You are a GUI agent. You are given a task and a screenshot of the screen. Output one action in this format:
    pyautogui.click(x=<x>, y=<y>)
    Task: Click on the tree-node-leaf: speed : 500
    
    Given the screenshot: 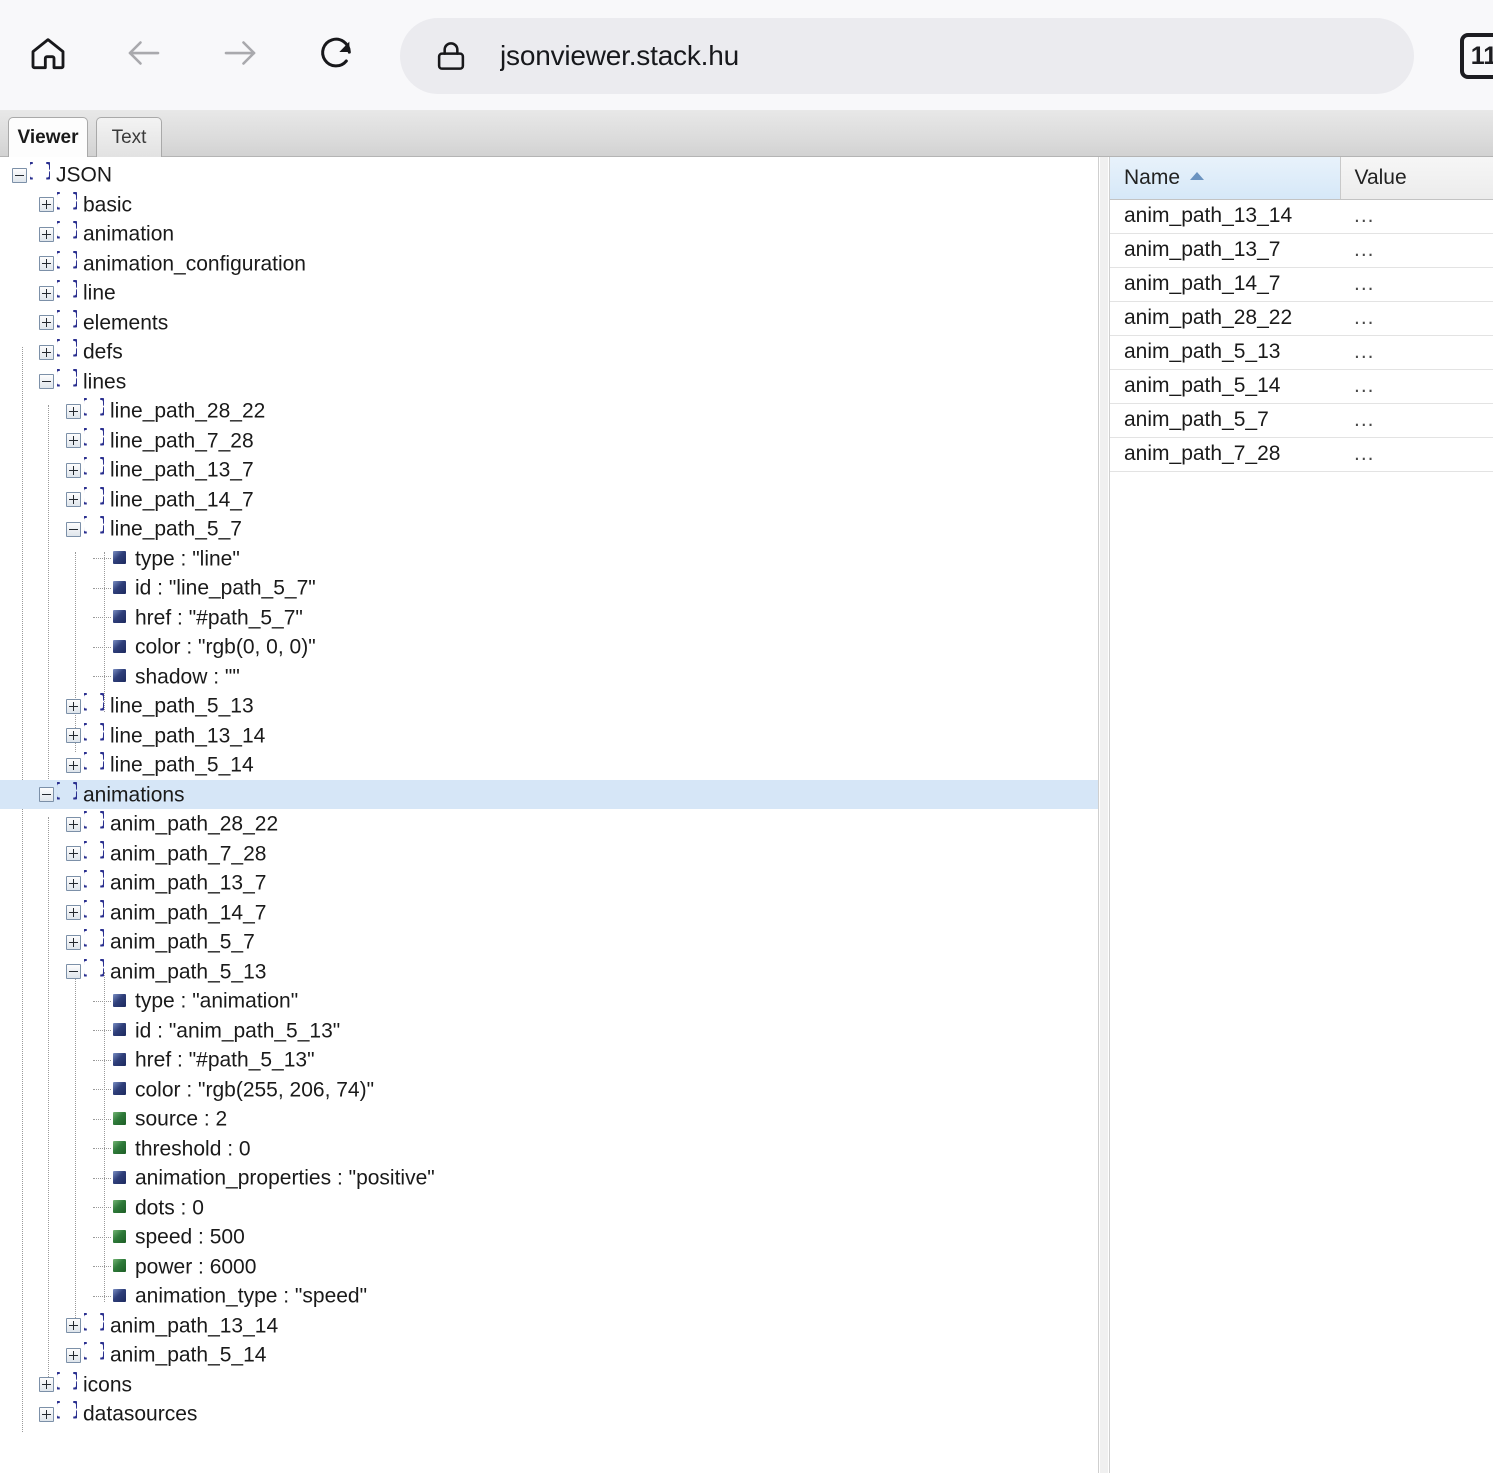 What is the action you would take?
    pyautogui.click(x=549, y=1237)
    